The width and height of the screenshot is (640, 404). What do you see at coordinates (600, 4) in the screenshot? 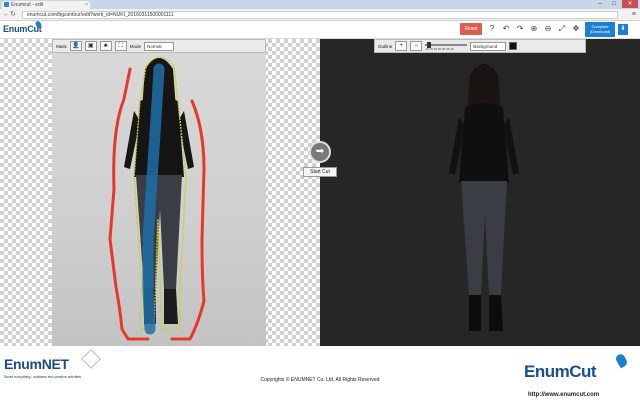
I see `minimize-button: –` at bounding box center [600, 4].